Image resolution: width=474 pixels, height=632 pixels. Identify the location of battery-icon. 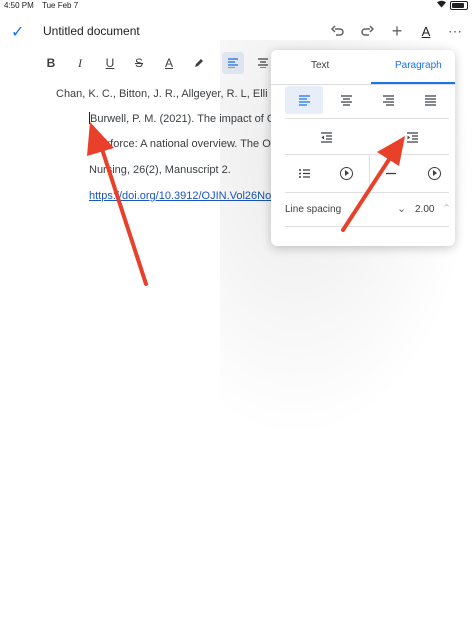
(459, 5).